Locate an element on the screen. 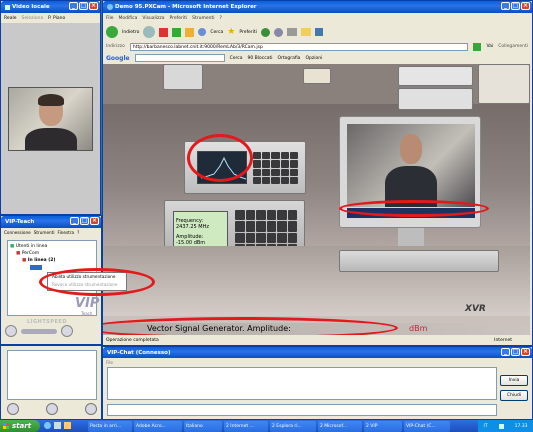 Image resolution: width=533 pixels, height=432 pixels. stop-icon is located at coordinates (164, 32).